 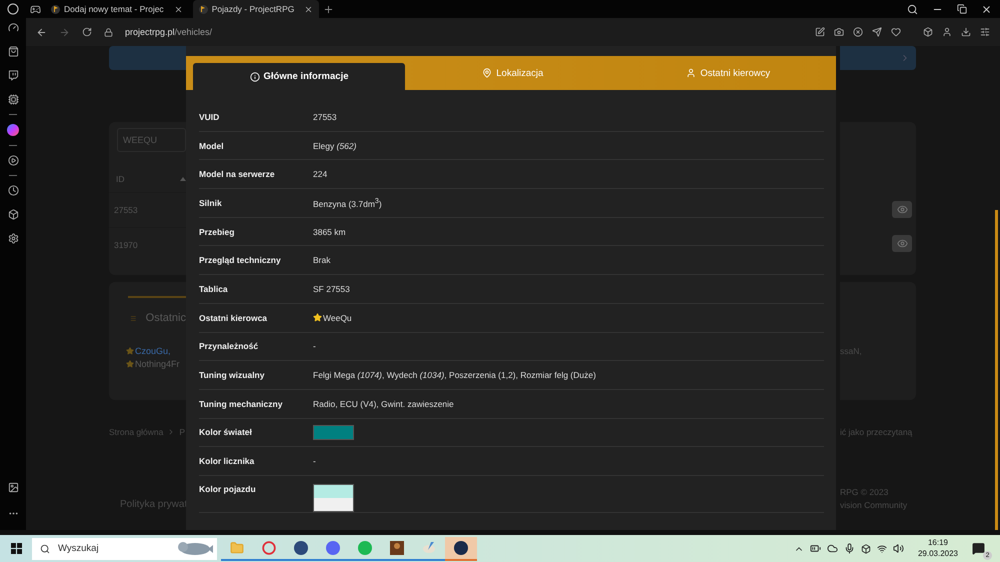 What do you see at coordinates (322, 260) in the screenshot?
I see `field-value: Brak` at bounding box center [322, 260].